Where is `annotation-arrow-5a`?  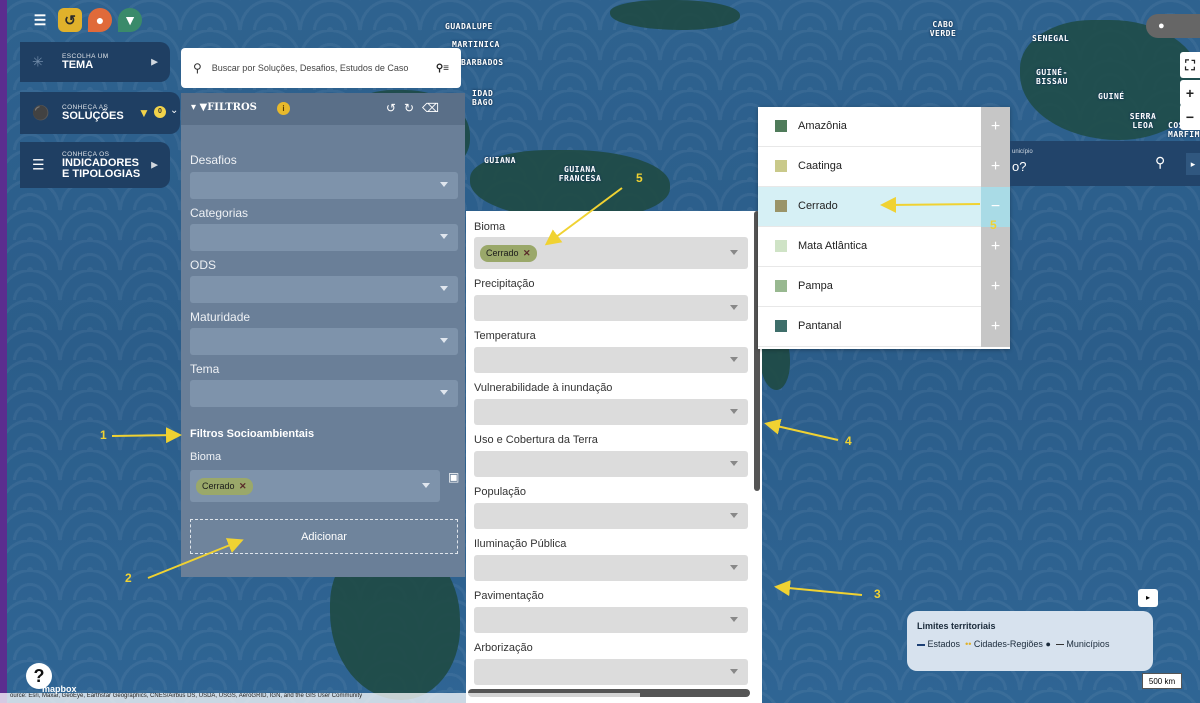 annotation-arrow-5a is located at coordinates (583, 216).